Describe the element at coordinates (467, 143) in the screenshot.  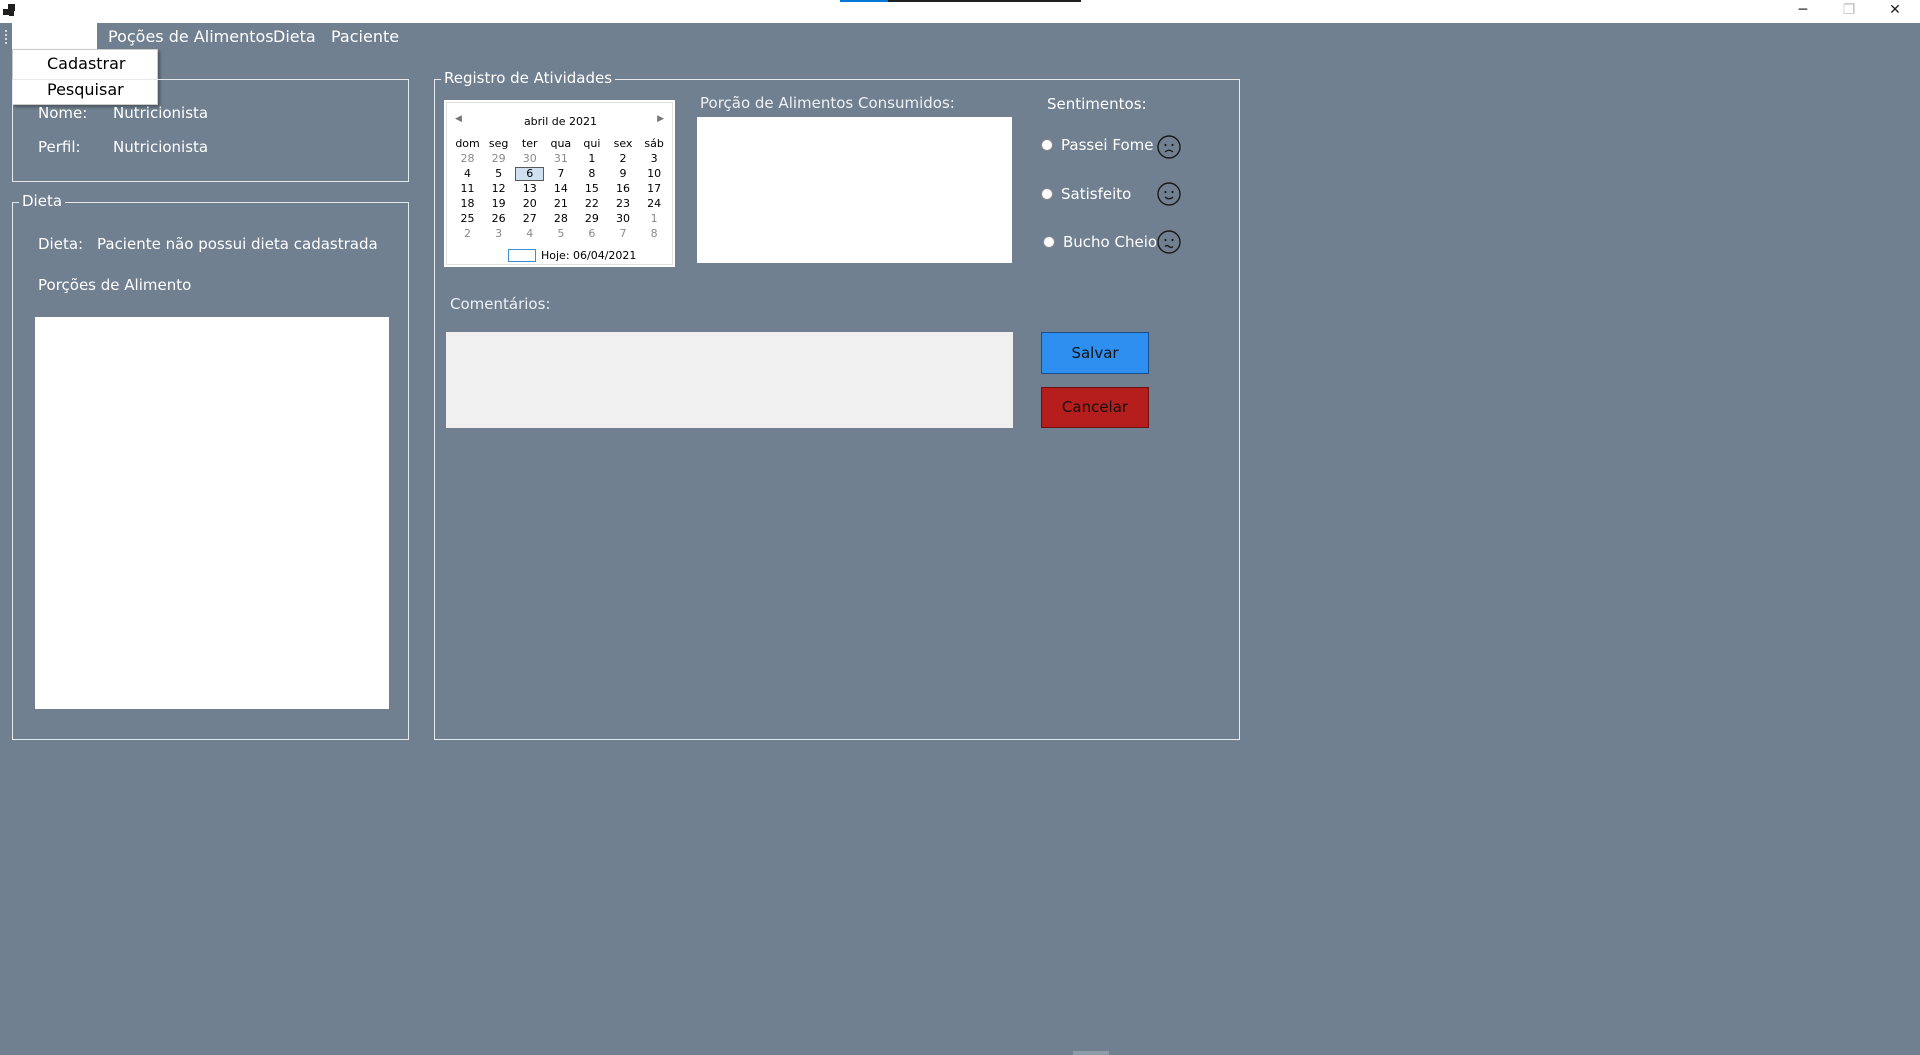
I see `calendar-weekday: dom` at that location.